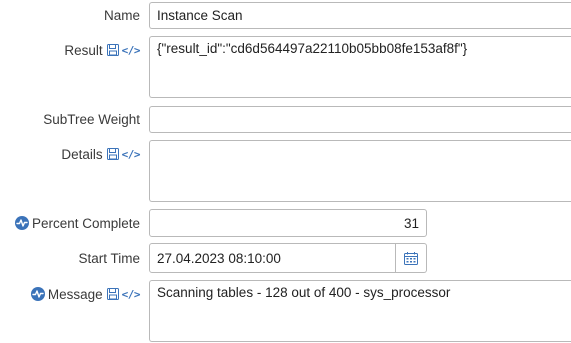 This screenshot has height=343, width=571. Describe the element at coordinates (360, 119) in the screenshot. I see `subtree-weight-field` at that location.